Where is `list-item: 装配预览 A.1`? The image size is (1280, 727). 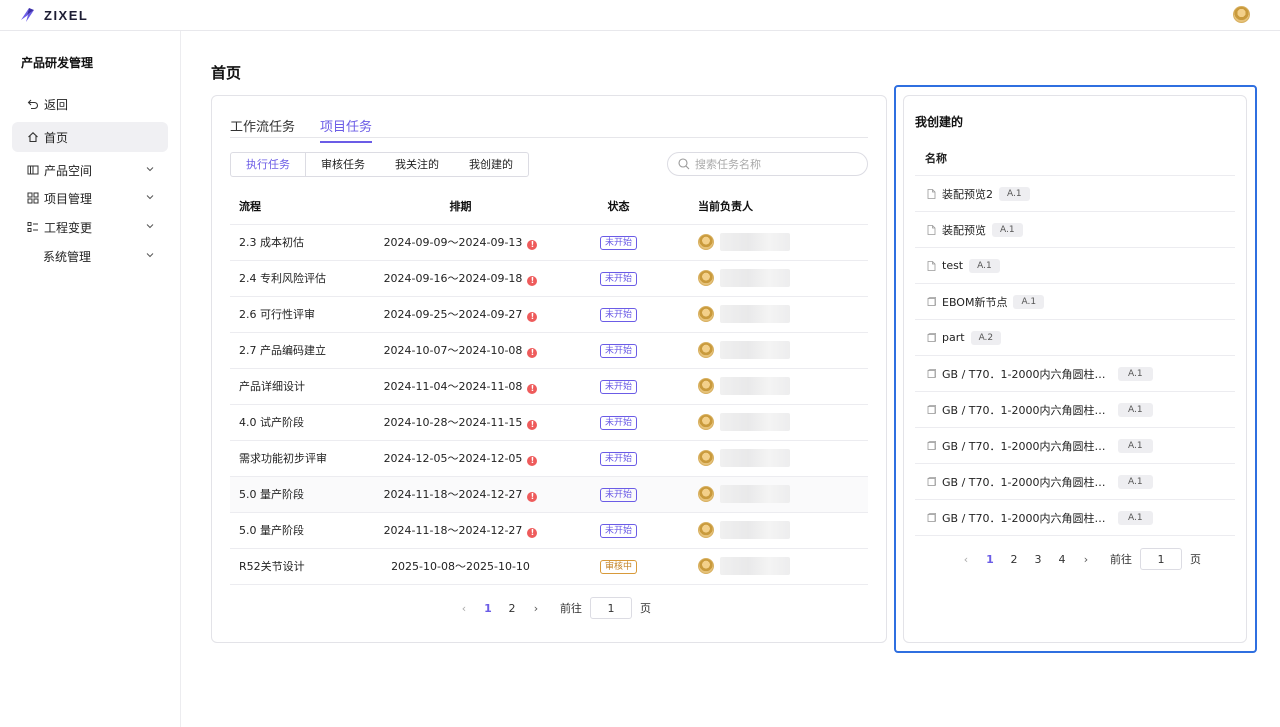
list-item: 装配预览 A.1 is located at coordinates (1075, 230).